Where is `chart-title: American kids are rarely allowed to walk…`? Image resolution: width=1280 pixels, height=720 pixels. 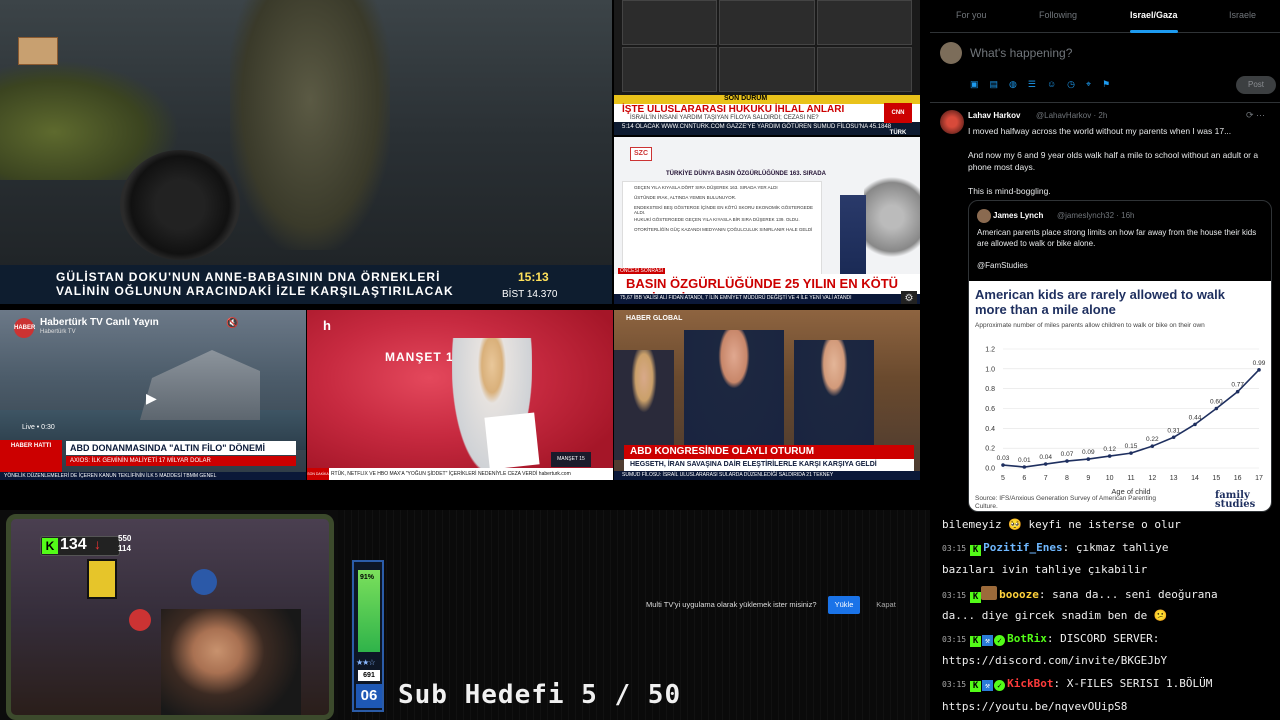 chart-title: American kids are rarely allowed to walk… is located at coordinates (1100, 302).